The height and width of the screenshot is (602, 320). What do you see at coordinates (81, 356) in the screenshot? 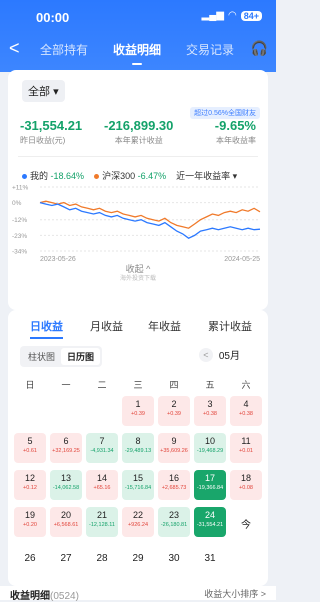
I see `calendar-view-button: 日历图` at bounding box center [81, 356].